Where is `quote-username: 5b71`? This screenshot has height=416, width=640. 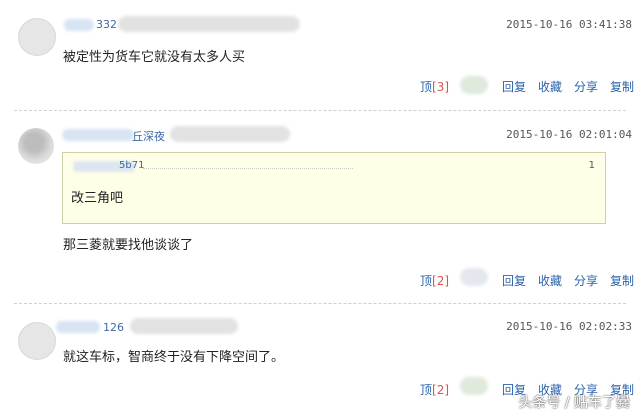 quote-username: 5b71 is located at coordinates (131, 165).